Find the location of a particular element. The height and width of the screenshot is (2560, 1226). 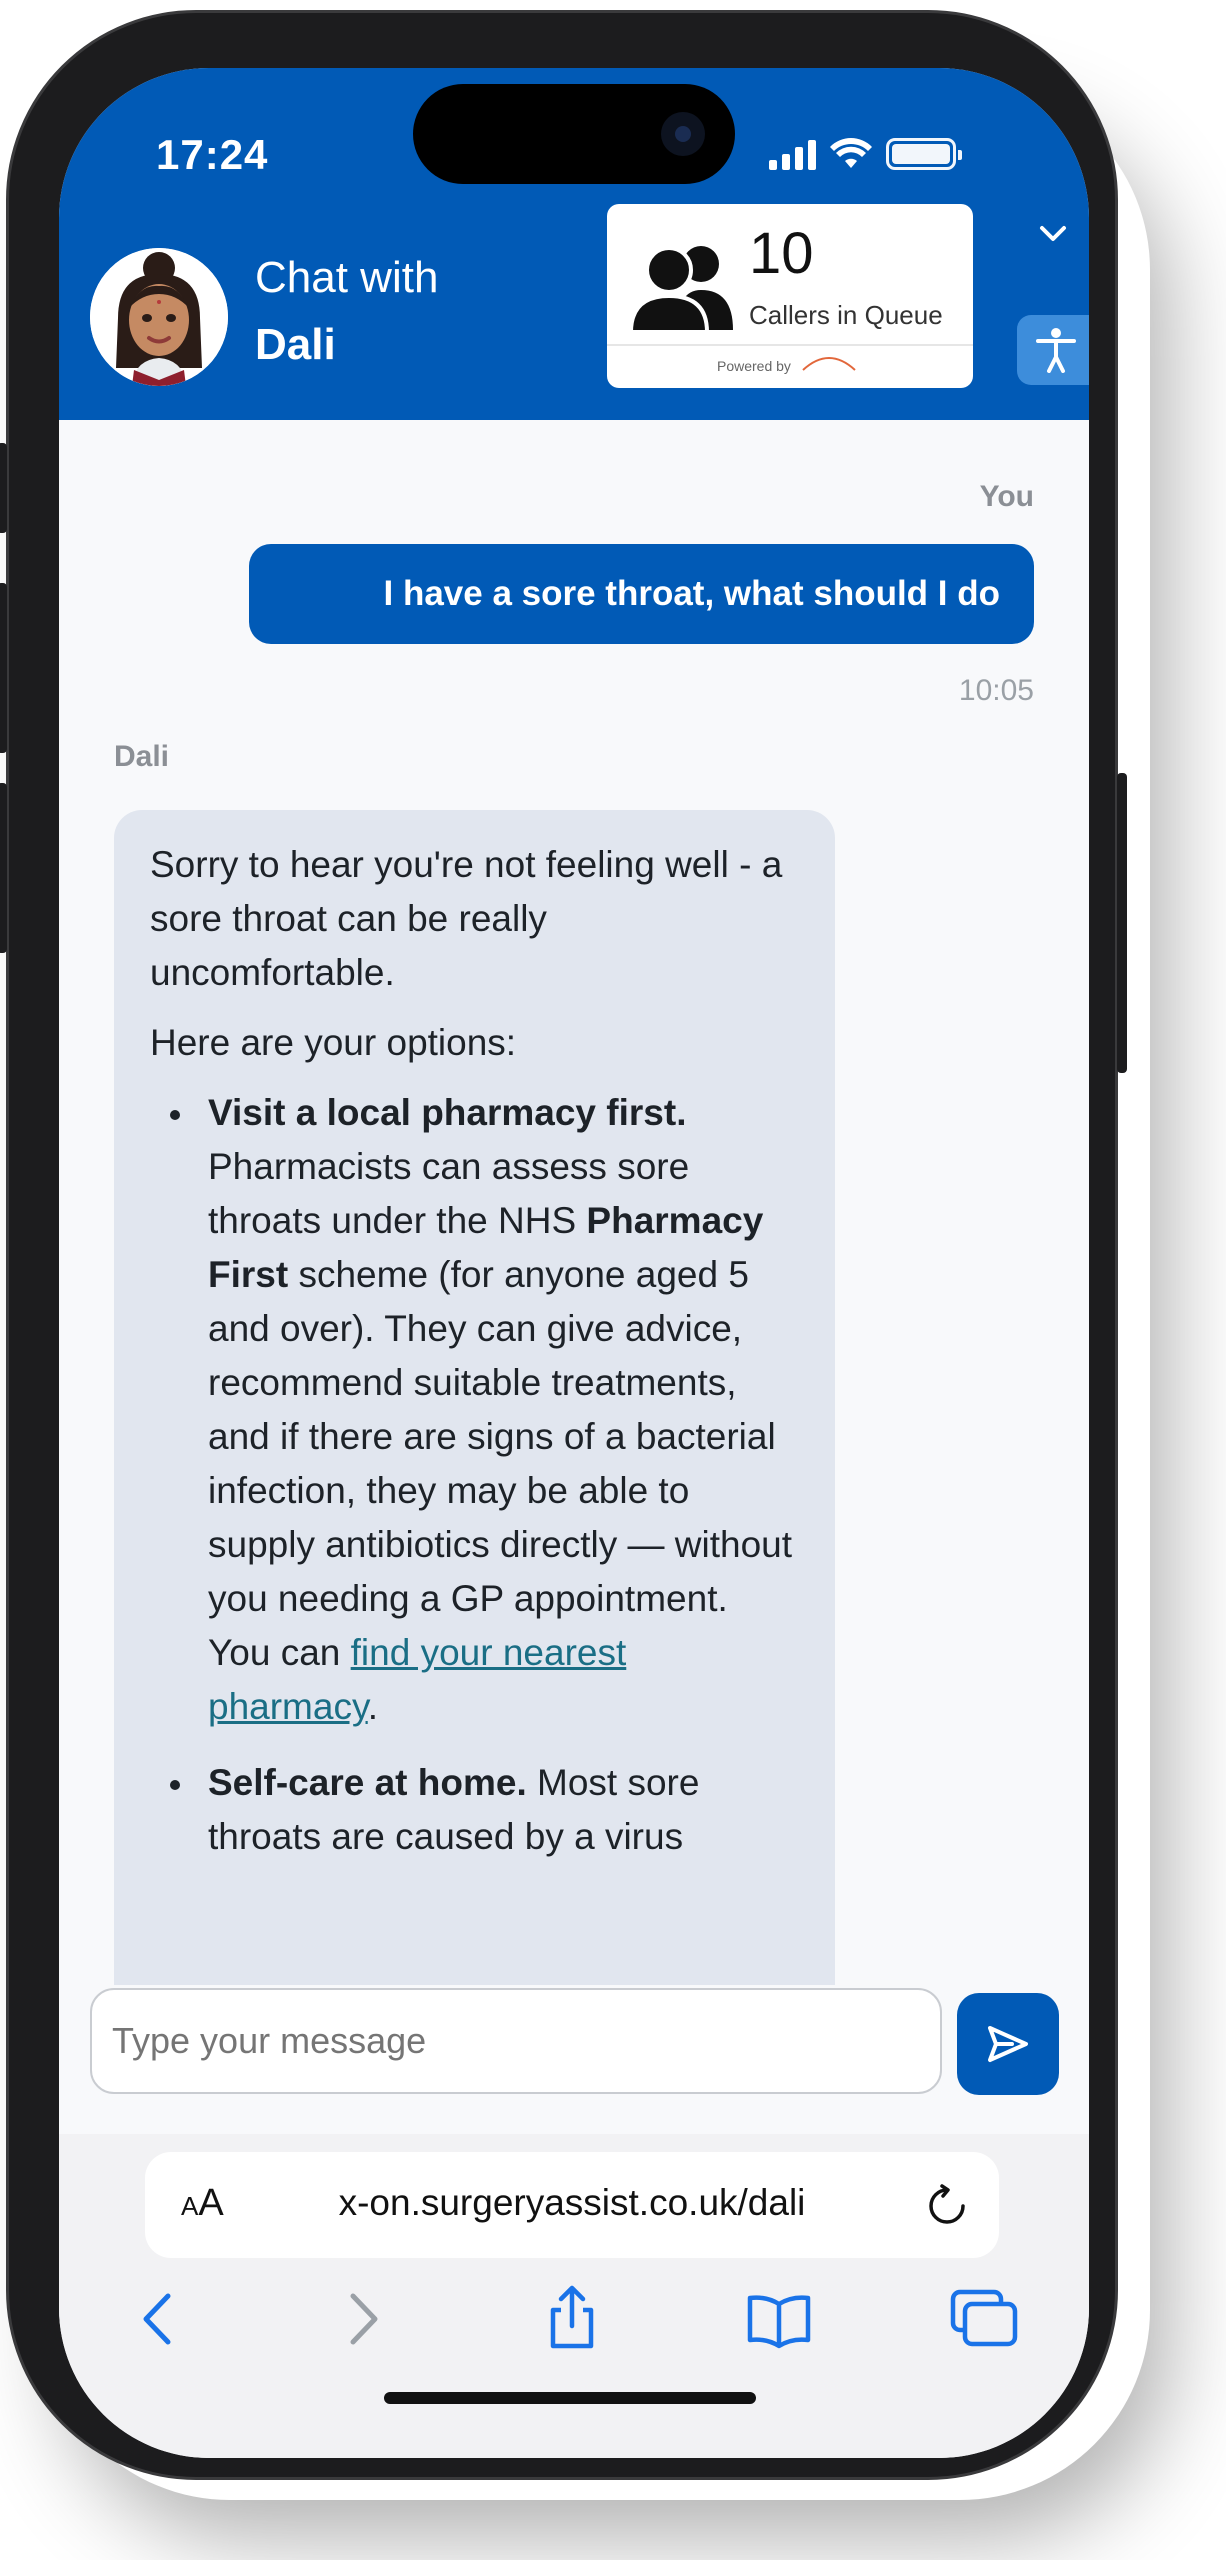

powered-by-label: Powered by is located at coordinates (754, 366).